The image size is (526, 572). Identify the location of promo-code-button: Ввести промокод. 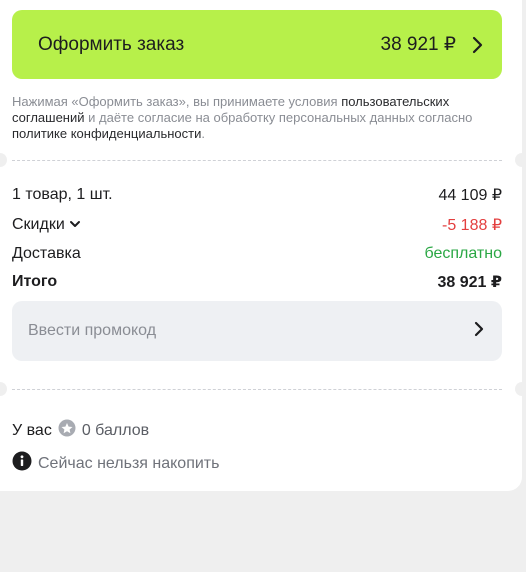
(257, 331).